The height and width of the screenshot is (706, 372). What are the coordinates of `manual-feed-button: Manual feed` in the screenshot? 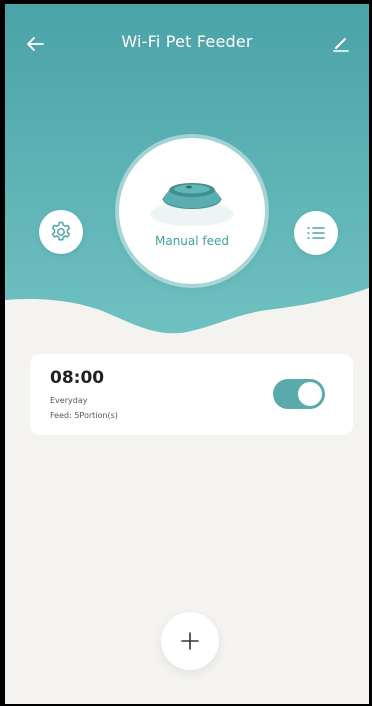 It's located at (192, 211).